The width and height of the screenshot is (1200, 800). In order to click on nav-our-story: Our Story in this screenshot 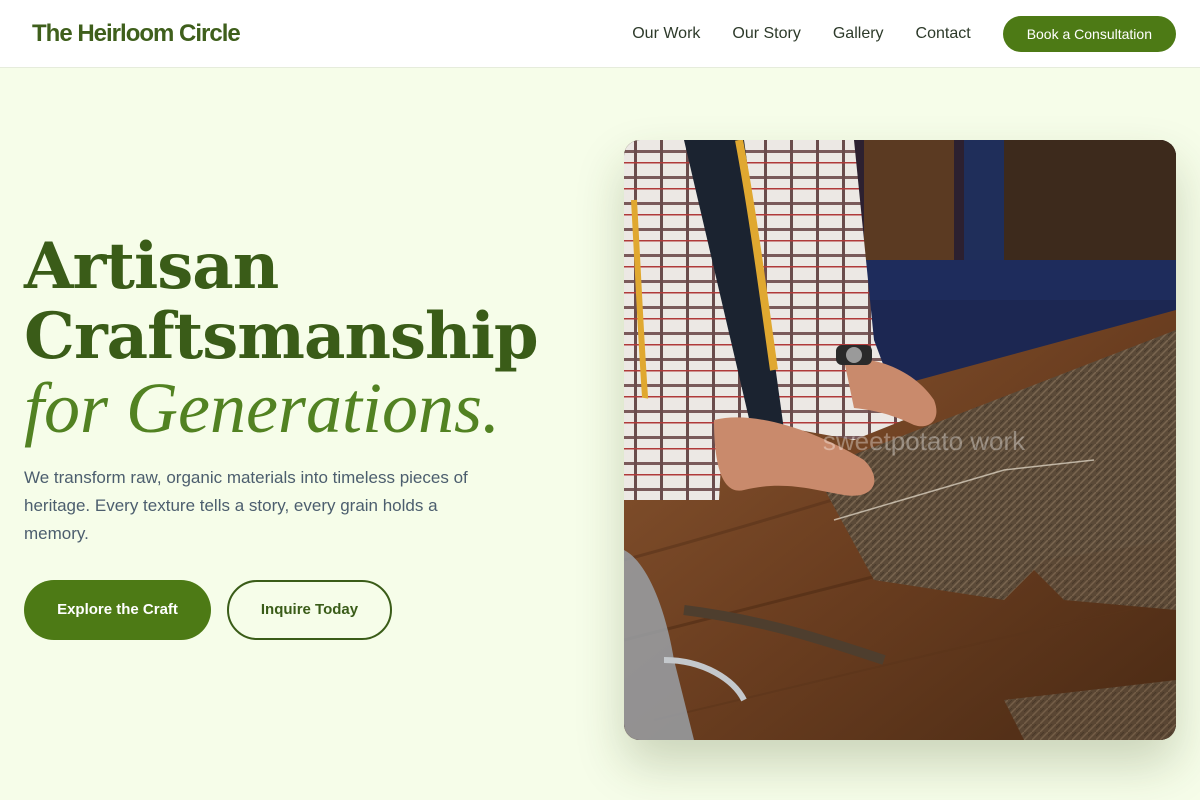, I will do `click(766, 34)`.